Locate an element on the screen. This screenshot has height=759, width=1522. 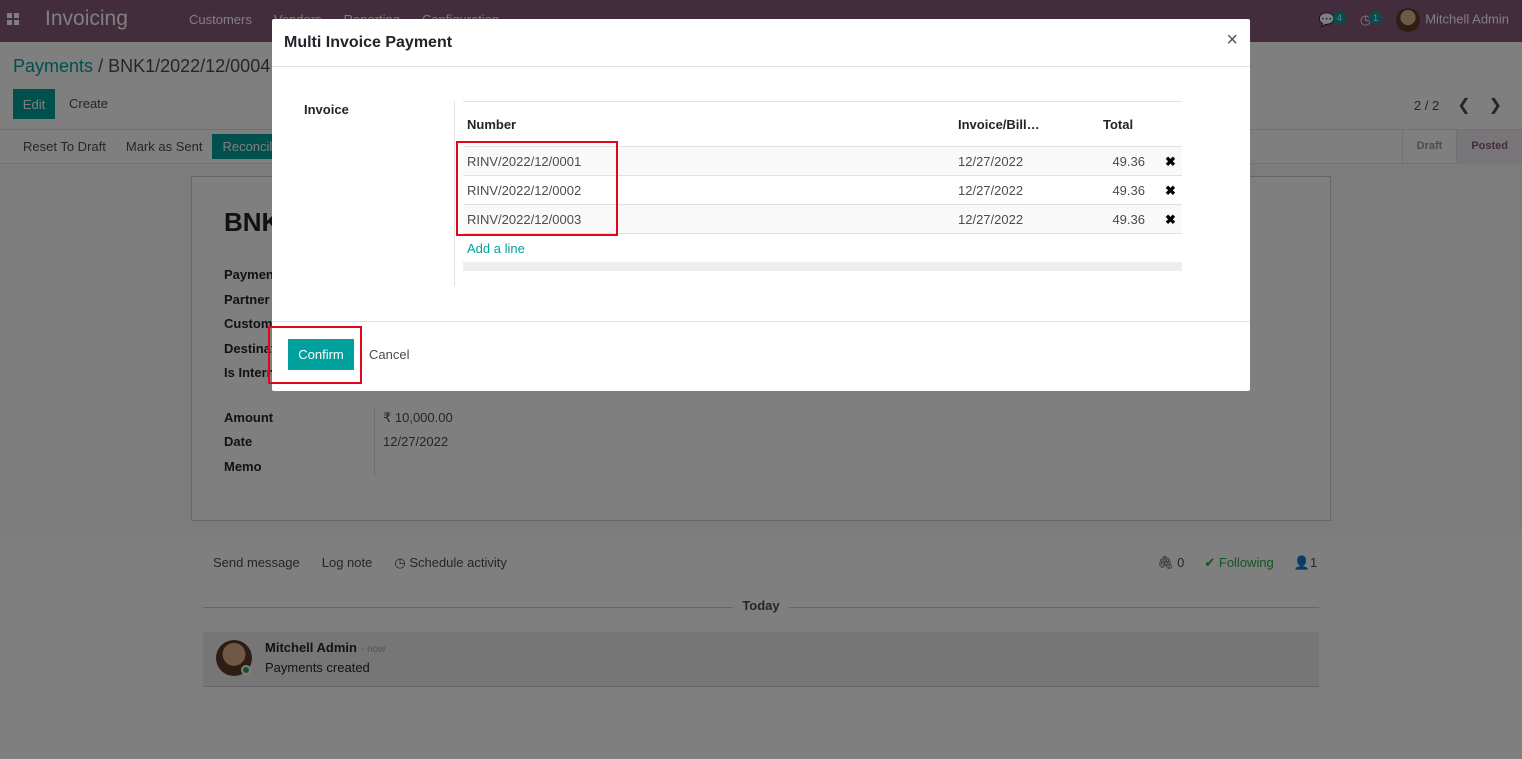
cancel-button: Cancel is located at coordinates (389, 354).